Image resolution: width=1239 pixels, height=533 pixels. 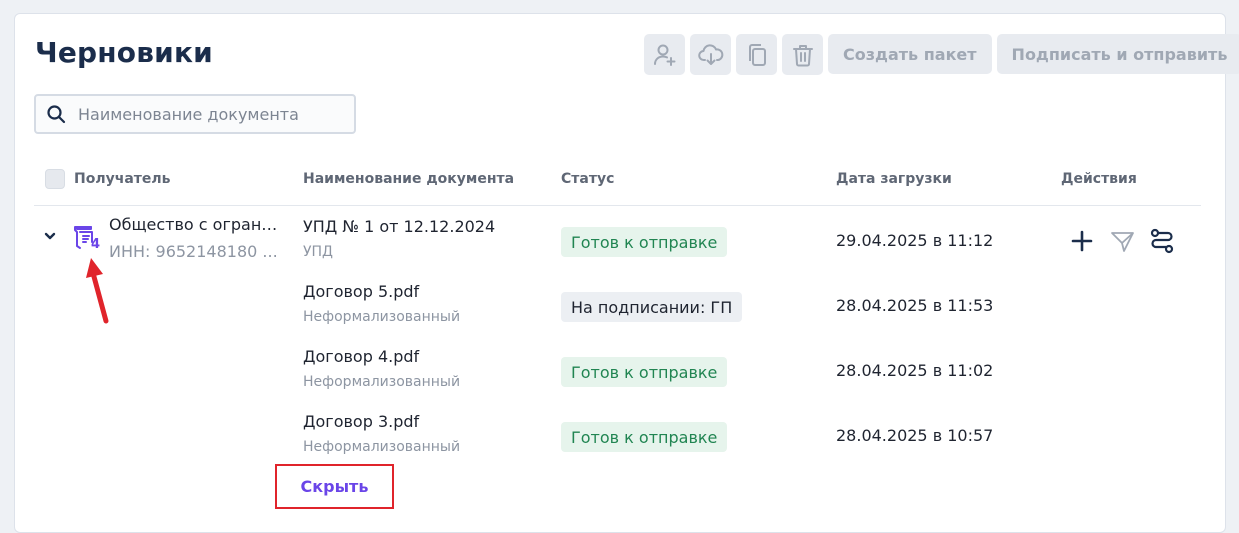 I want to click on upload-date: 29.04.2025 в 11:12, so click(x=915, y=240).